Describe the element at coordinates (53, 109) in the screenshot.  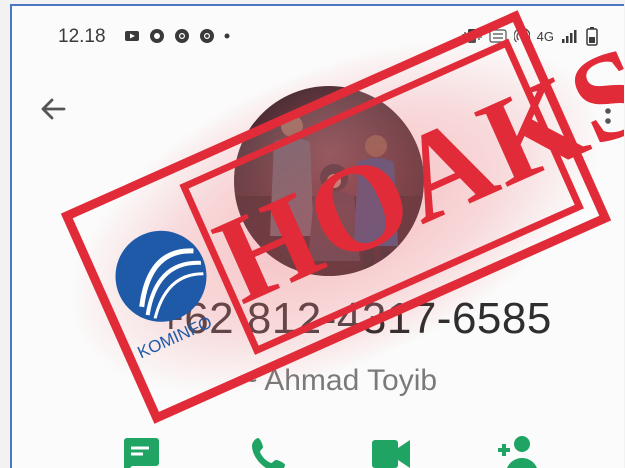
I see `arrow-left-icon` at that location.